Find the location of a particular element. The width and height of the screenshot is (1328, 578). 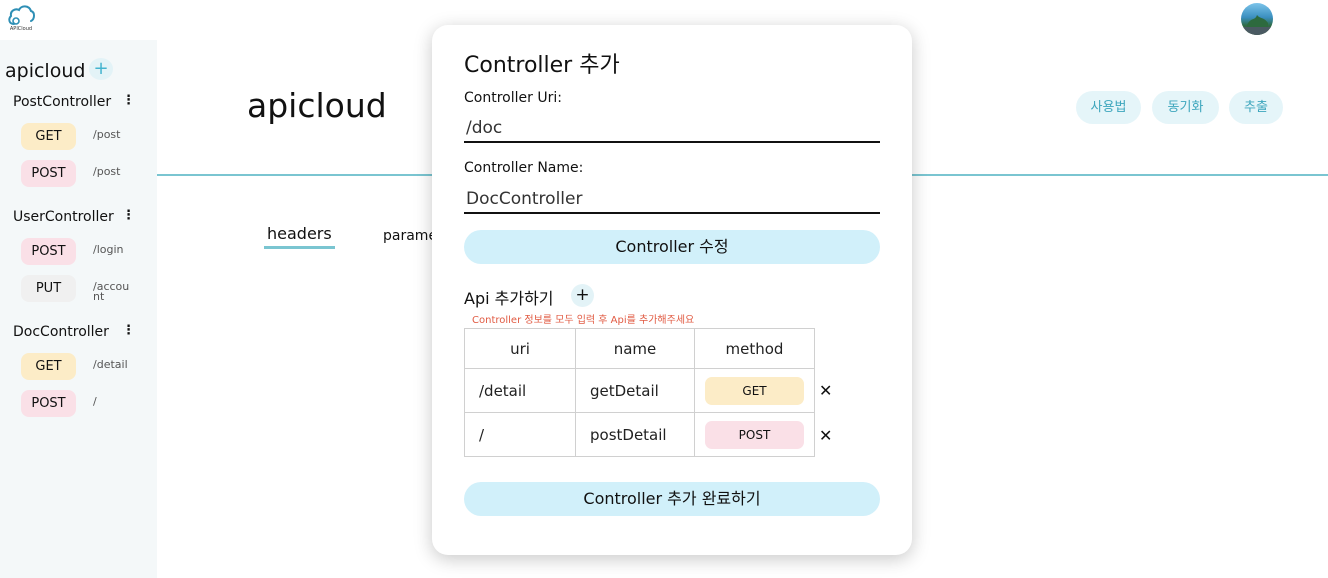

method-select-get: GET is located at coordinates (754, 390).